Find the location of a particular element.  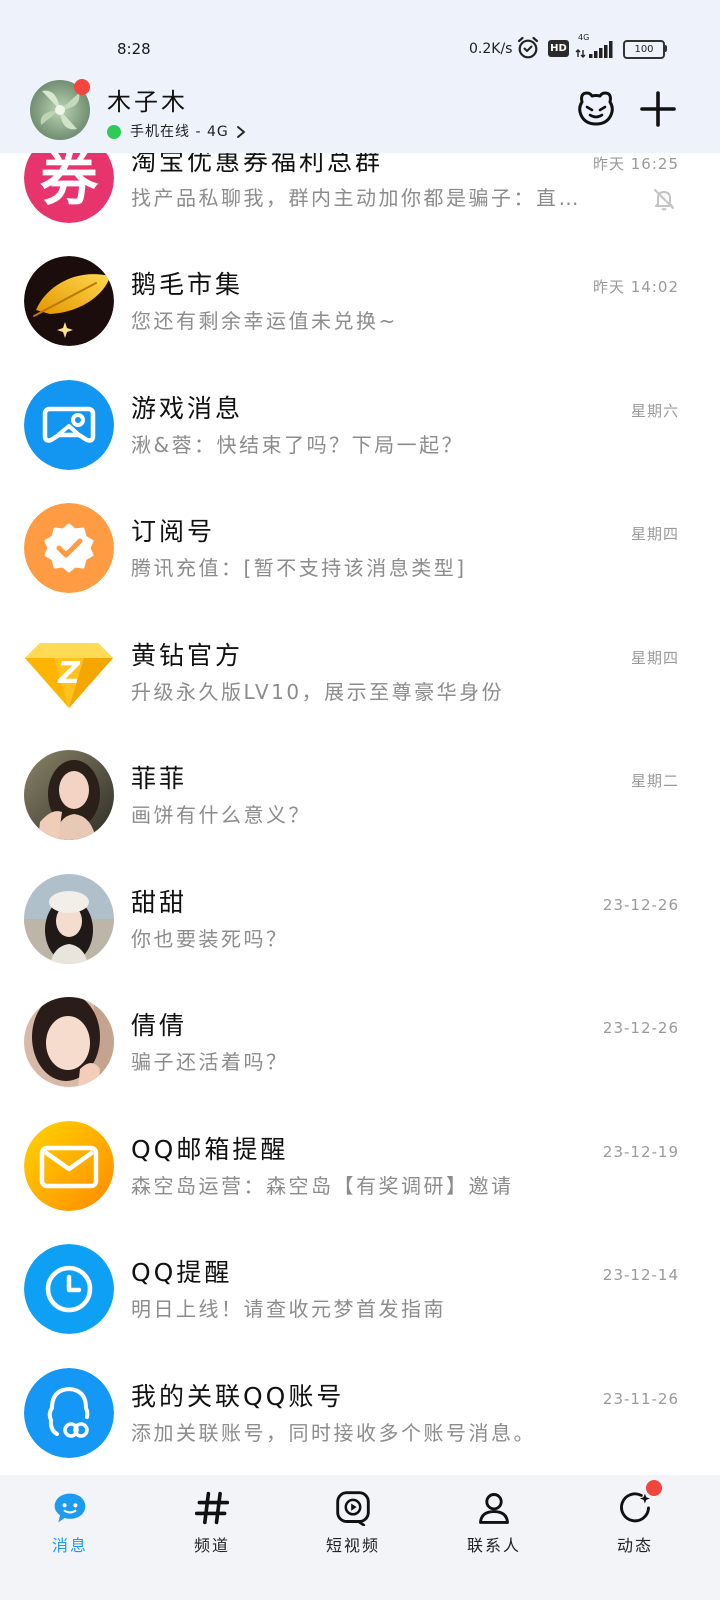

clock-icon is located at coordinates (69, 1289).